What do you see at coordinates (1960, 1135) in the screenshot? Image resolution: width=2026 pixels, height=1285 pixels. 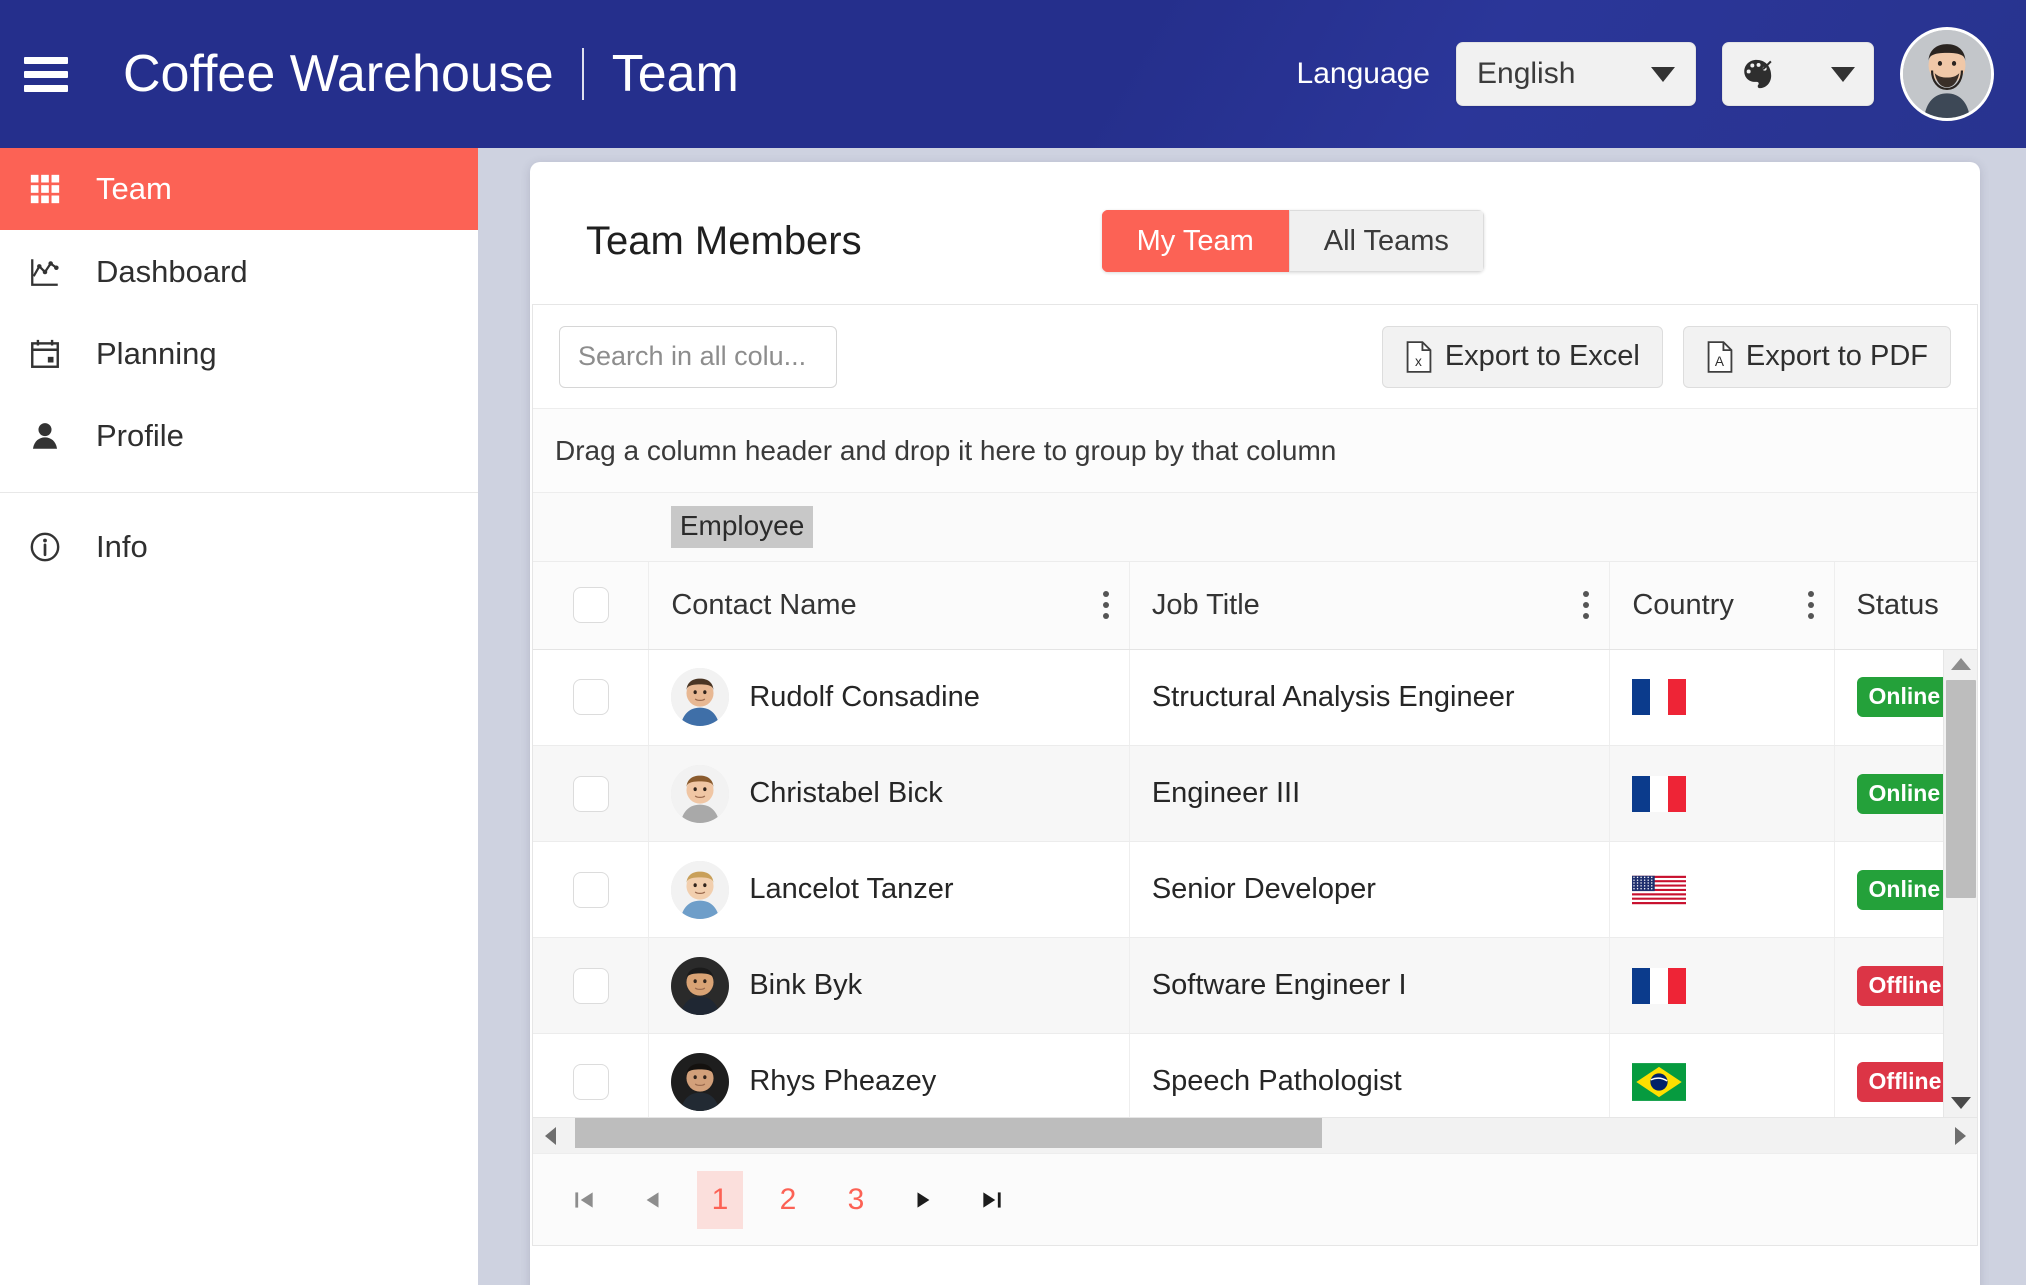 I see `scroll-right-button` at bounding box center [1960, 1135].